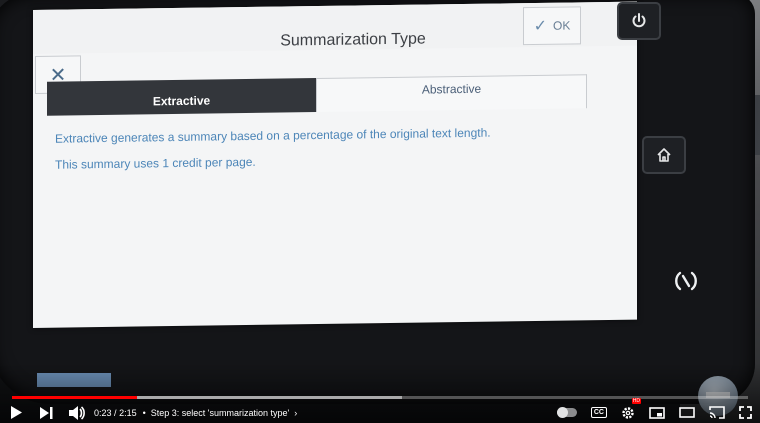  Describe the element at coordinates (628, 412) in the screenshot. I see `gear-icon` at that location.